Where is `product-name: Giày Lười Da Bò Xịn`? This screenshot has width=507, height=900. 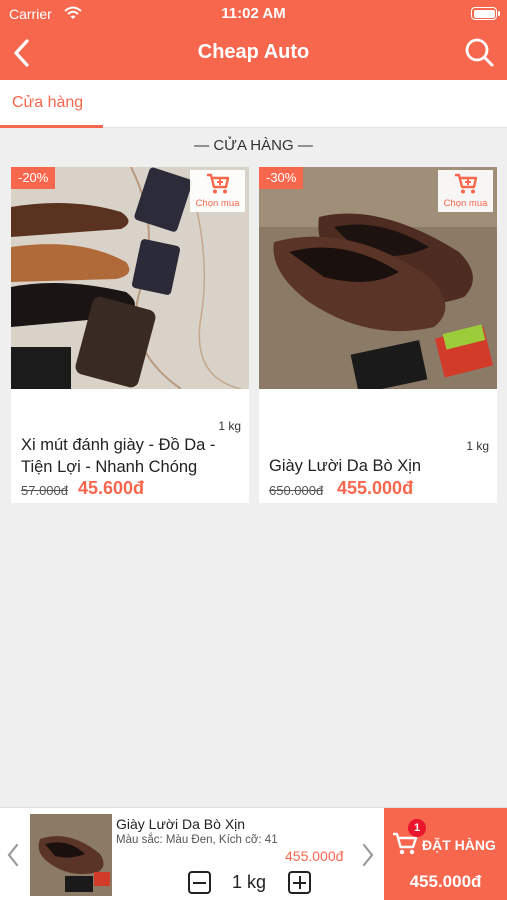 product-name: Giày Lười Da Bò Xịn is located at coordinates (345, 466).